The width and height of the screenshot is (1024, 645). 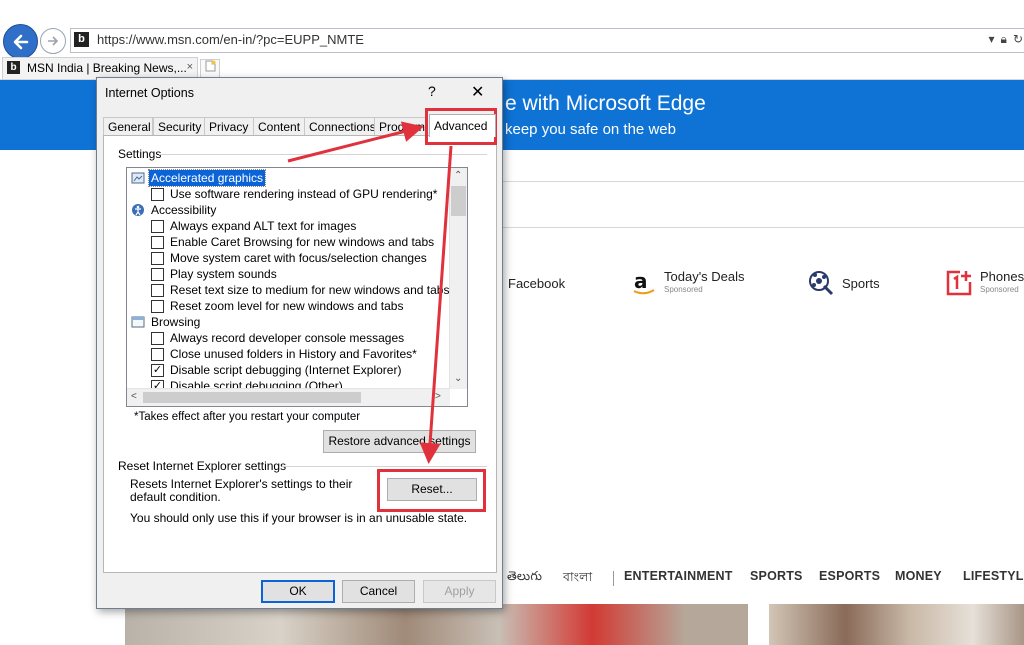 What do you see at coordinates (438, 396) in the screenshot?
I see `scroll-right-icon: >` at bounding box center [438, 396].